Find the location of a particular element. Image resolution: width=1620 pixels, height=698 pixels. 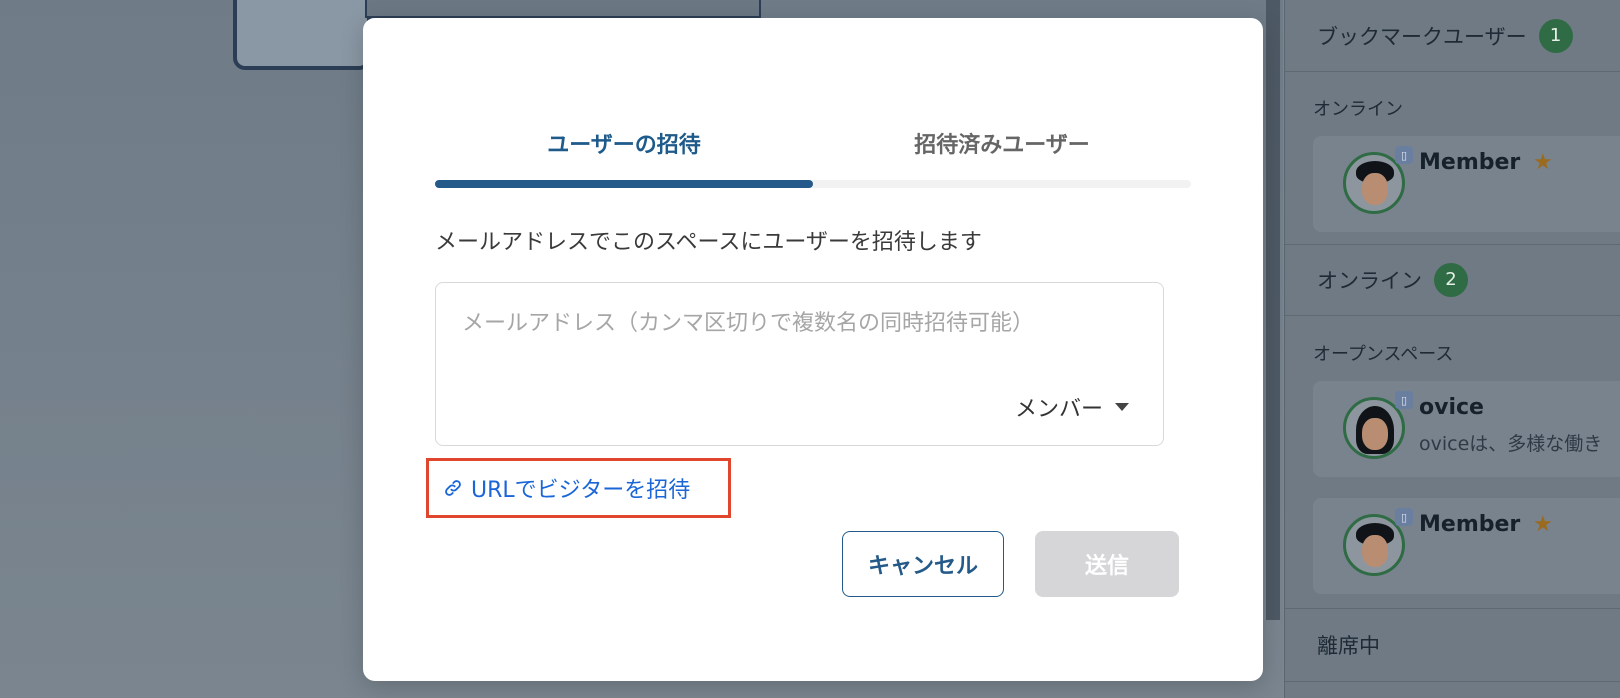

online-sub-label: オンライン is located at coordinates (1358, 109).